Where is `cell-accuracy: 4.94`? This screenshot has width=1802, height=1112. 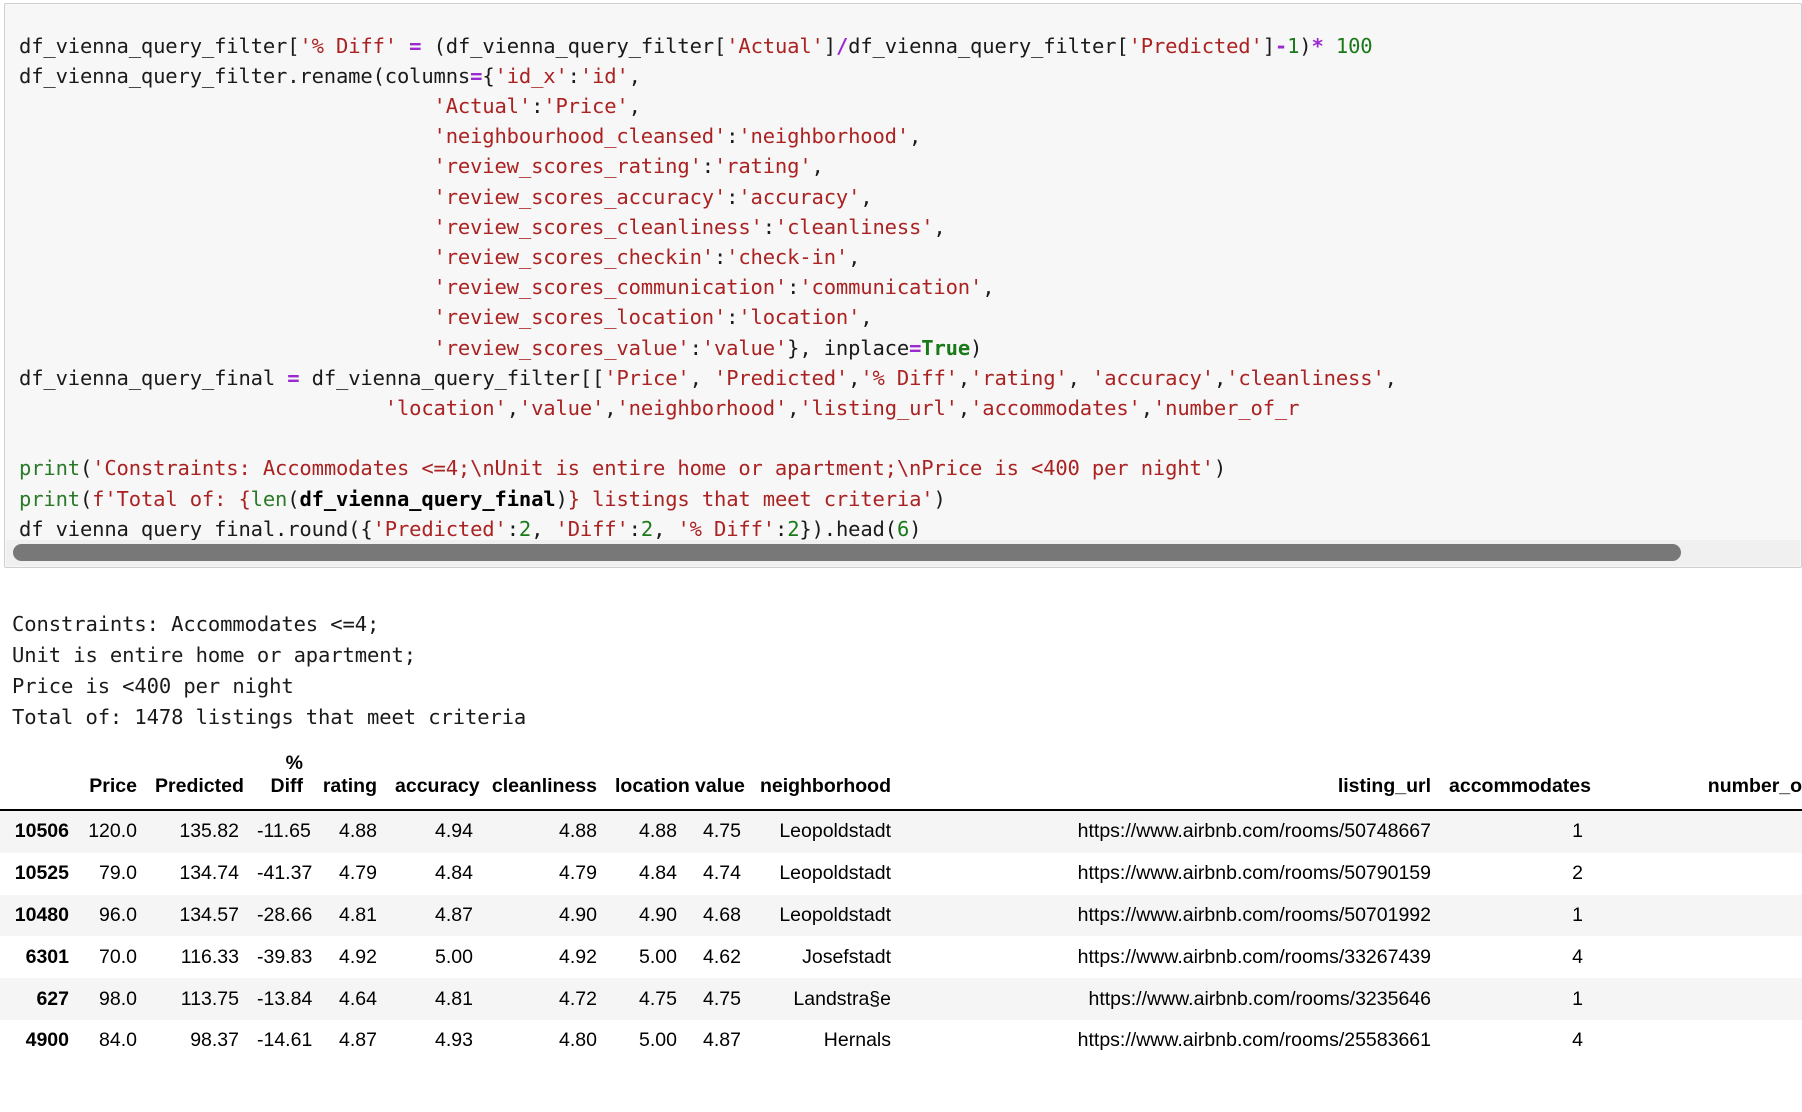 cell-accuracy: 4.94 is located at coordinates (454, 831).